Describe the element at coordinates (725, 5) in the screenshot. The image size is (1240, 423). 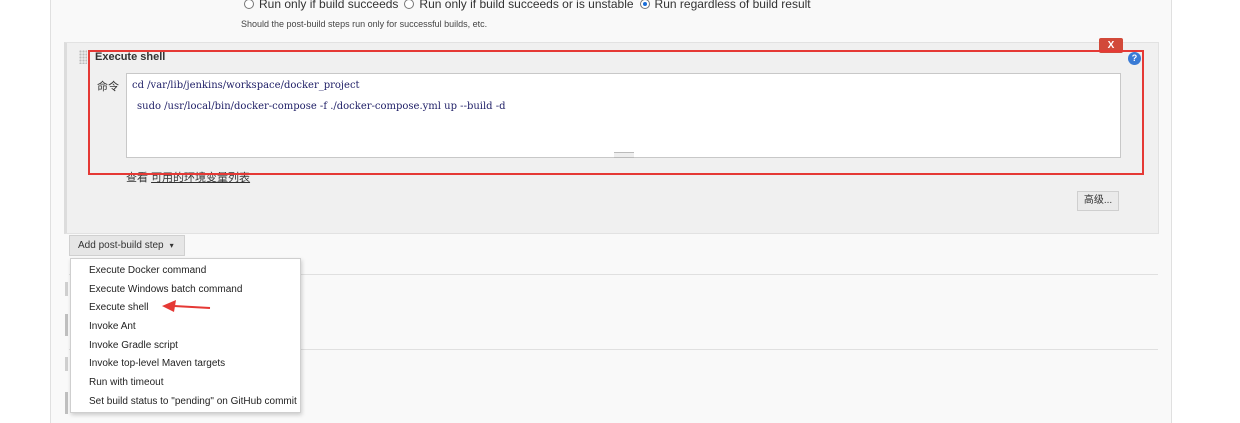
I see `radio-run-regardless: Run regardless of build result` at that location.